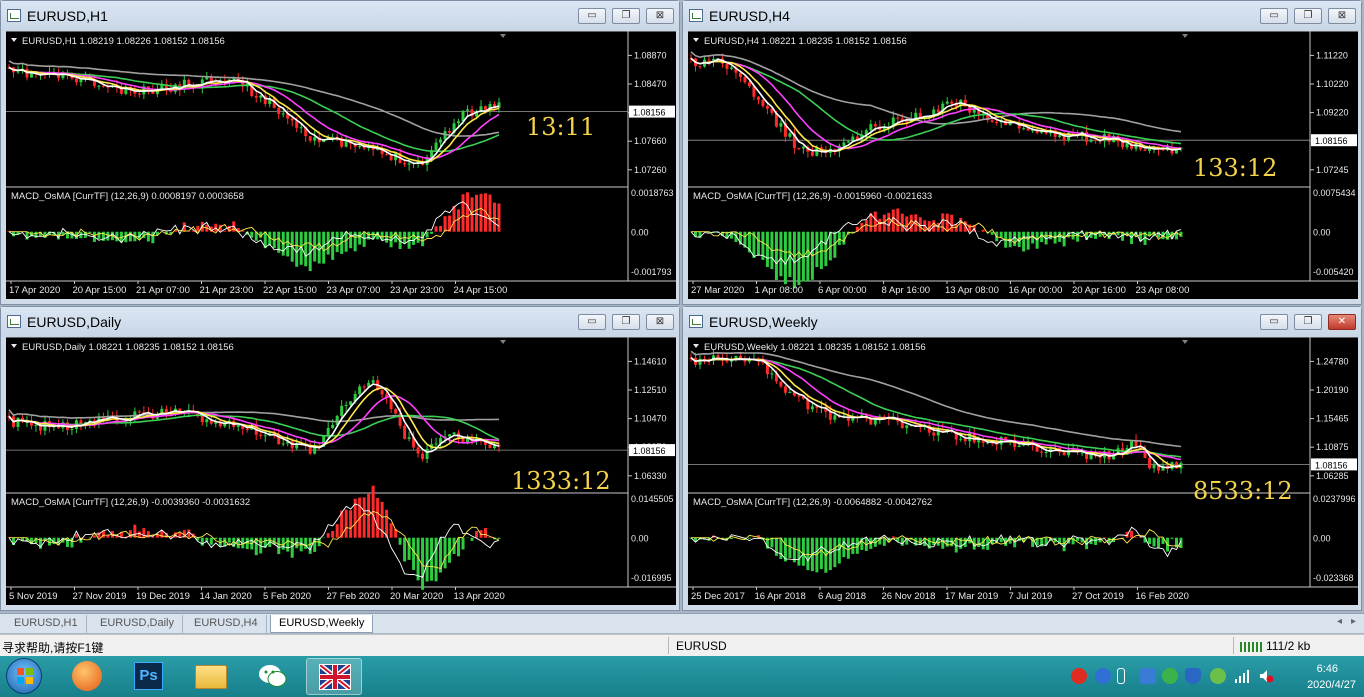 The width and height of the screenshot is (1364, 697). I want to click on current-price-label: 1.08156, so click(649, 113).